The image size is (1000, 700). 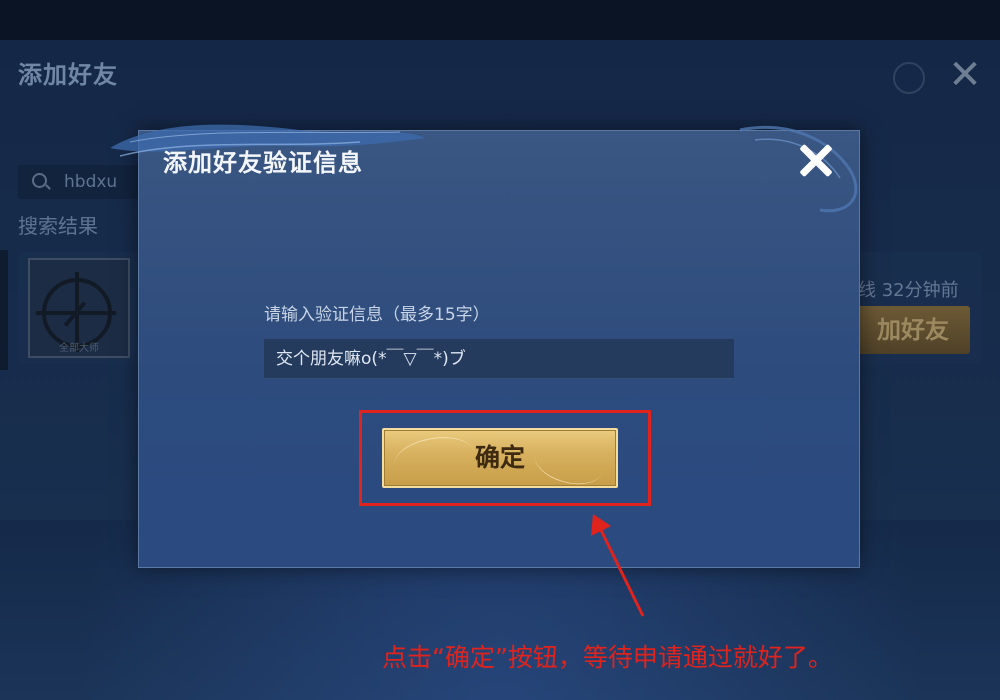 I want to click on results-label: 搜索结果, so click(x=58, y=226).